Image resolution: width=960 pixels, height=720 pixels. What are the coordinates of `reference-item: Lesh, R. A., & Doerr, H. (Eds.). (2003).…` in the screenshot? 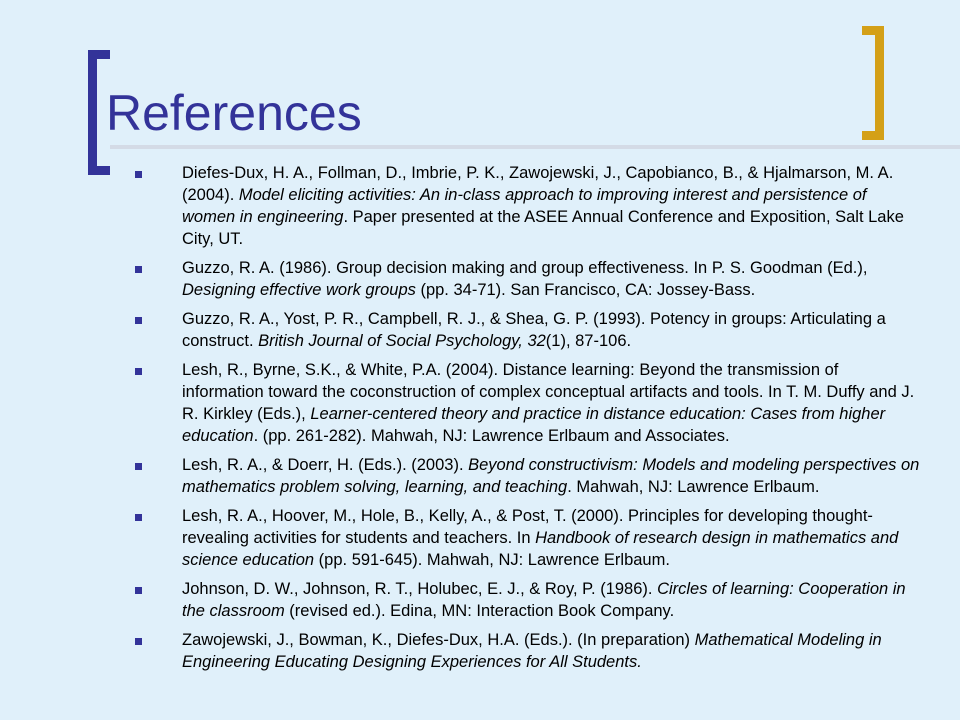 It's located at (527, 476).